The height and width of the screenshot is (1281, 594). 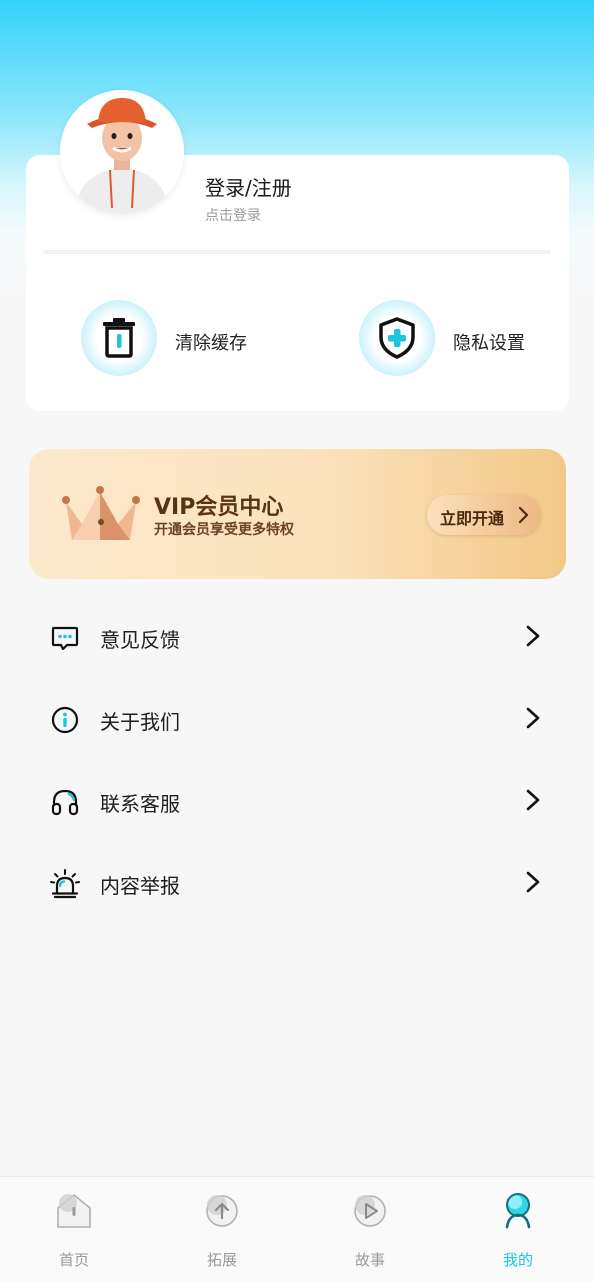 What do you see at coordinates (517, 1260) in the screenshot?
I see `tab-label-mine: 我的` at bounding box center [517, 1260].